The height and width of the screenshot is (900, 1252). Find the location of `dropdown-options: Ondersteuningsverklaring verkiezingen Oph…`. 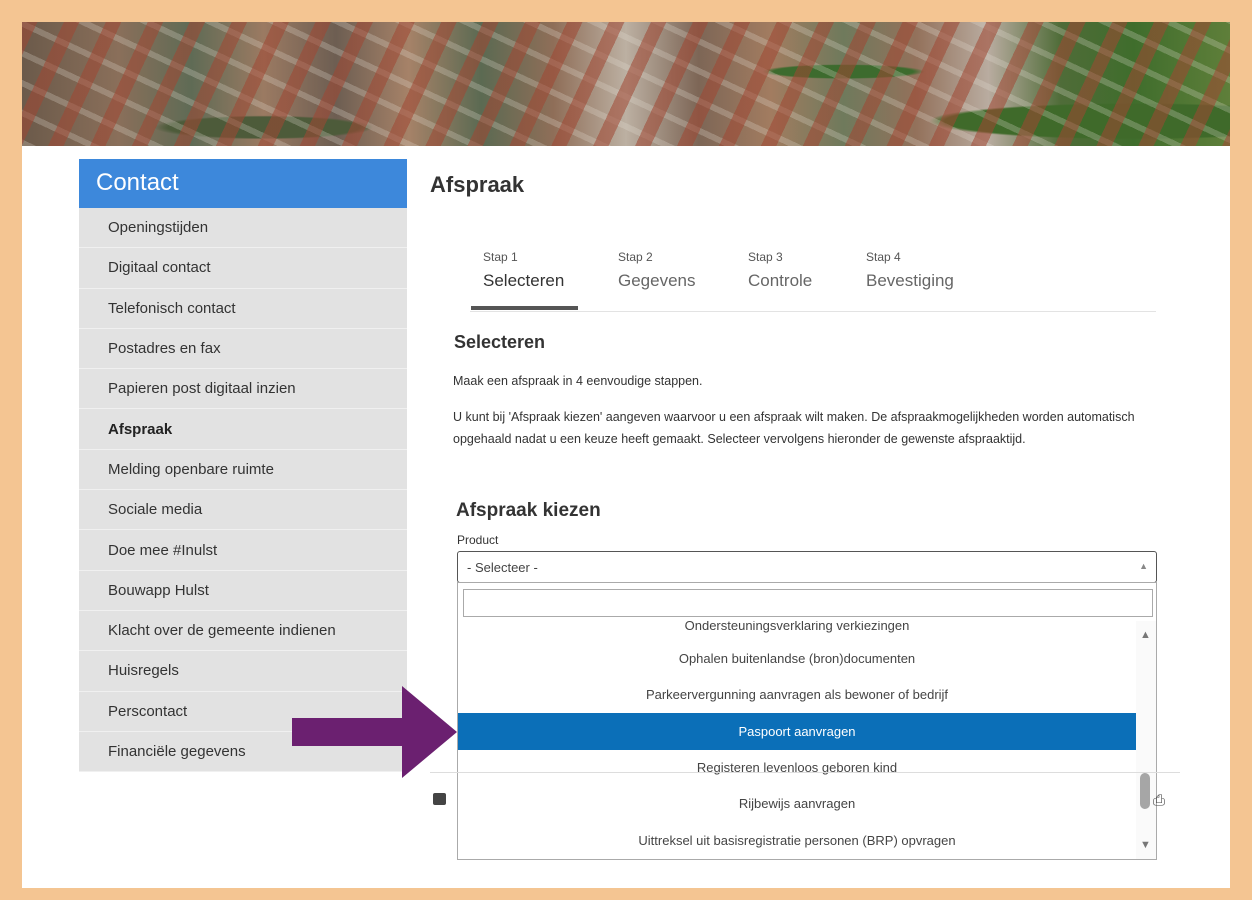

dropdown-options: Ondersteuningsverklaring verkiezingen Oph… is located at coordinates (797, 740).